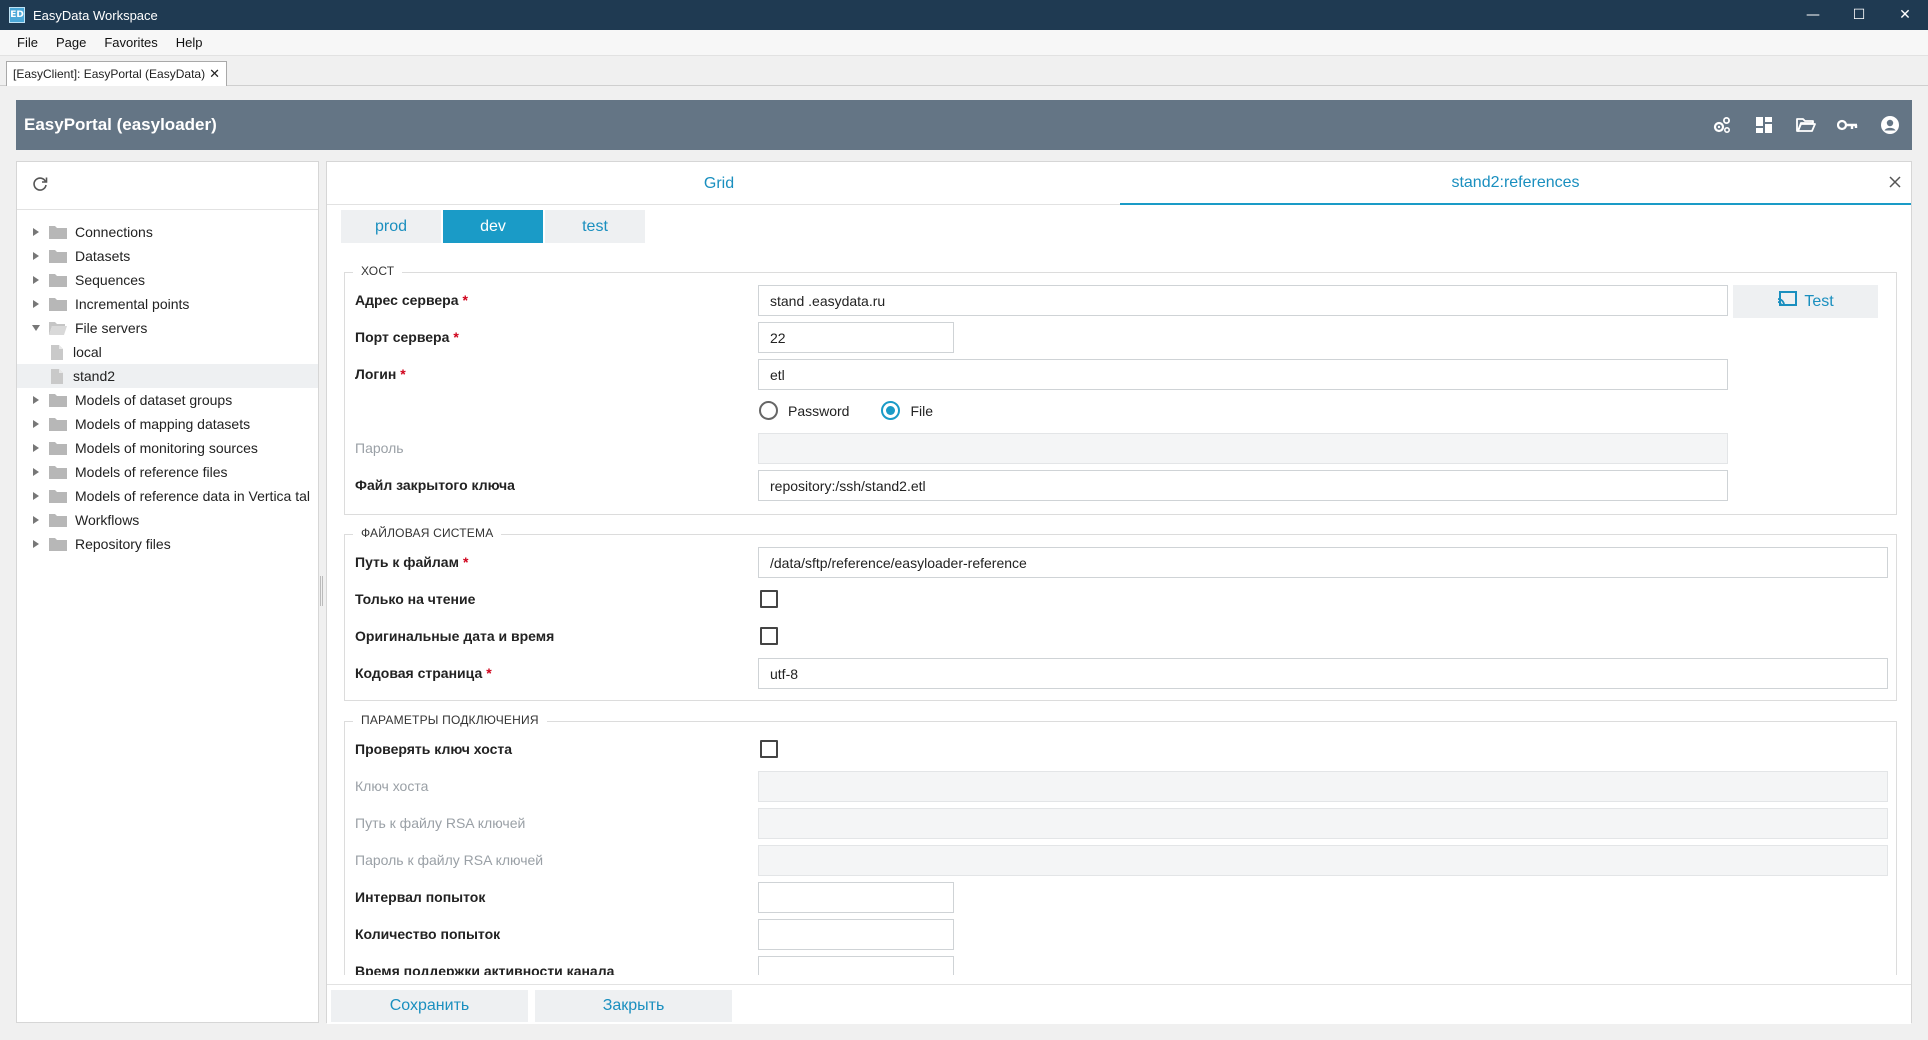 This screenshot has height=1040, width=1928. I want to click on folder-open-icon, so click(1806, 125).